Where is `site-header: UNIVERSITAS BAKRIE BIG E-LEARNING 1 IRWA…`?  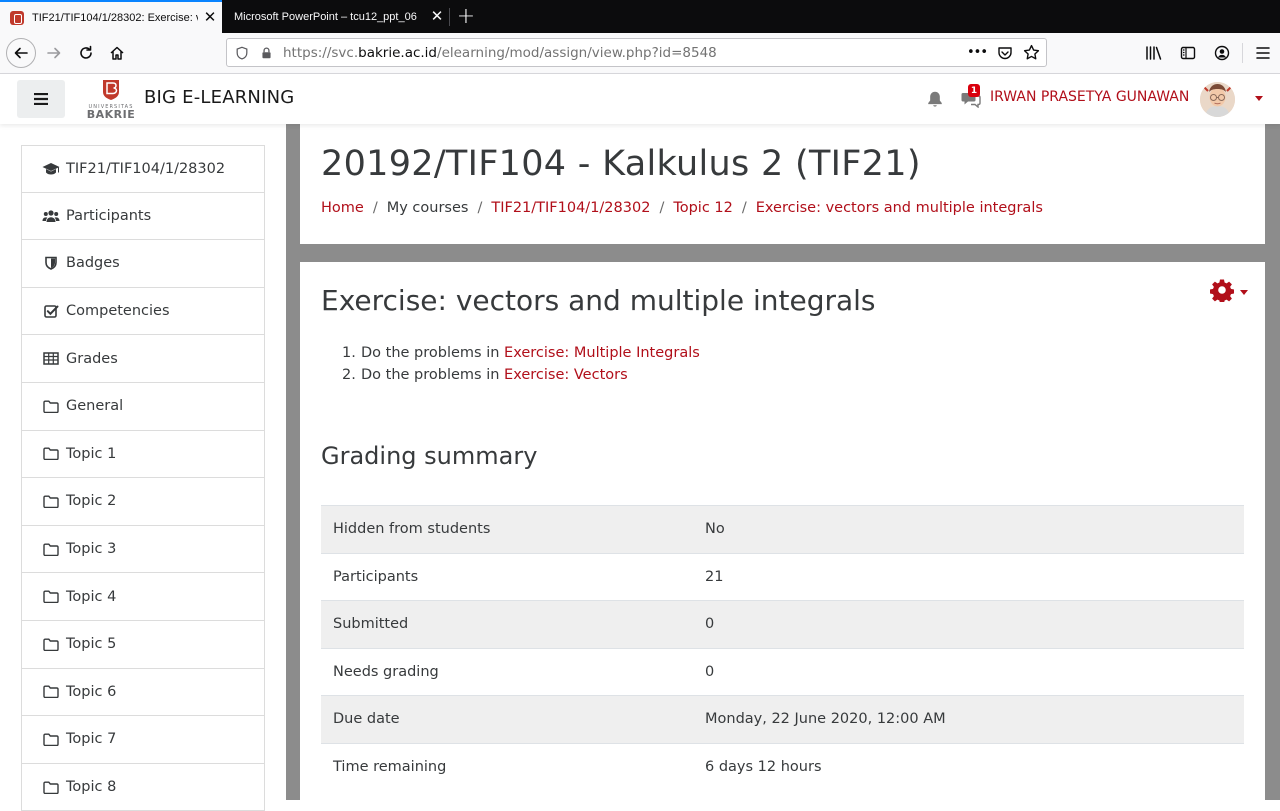 site-header: UNIVERSITAS BAKRIE BIG E-LEARNING 1 IRWA… is located at coordinates (640, 99).